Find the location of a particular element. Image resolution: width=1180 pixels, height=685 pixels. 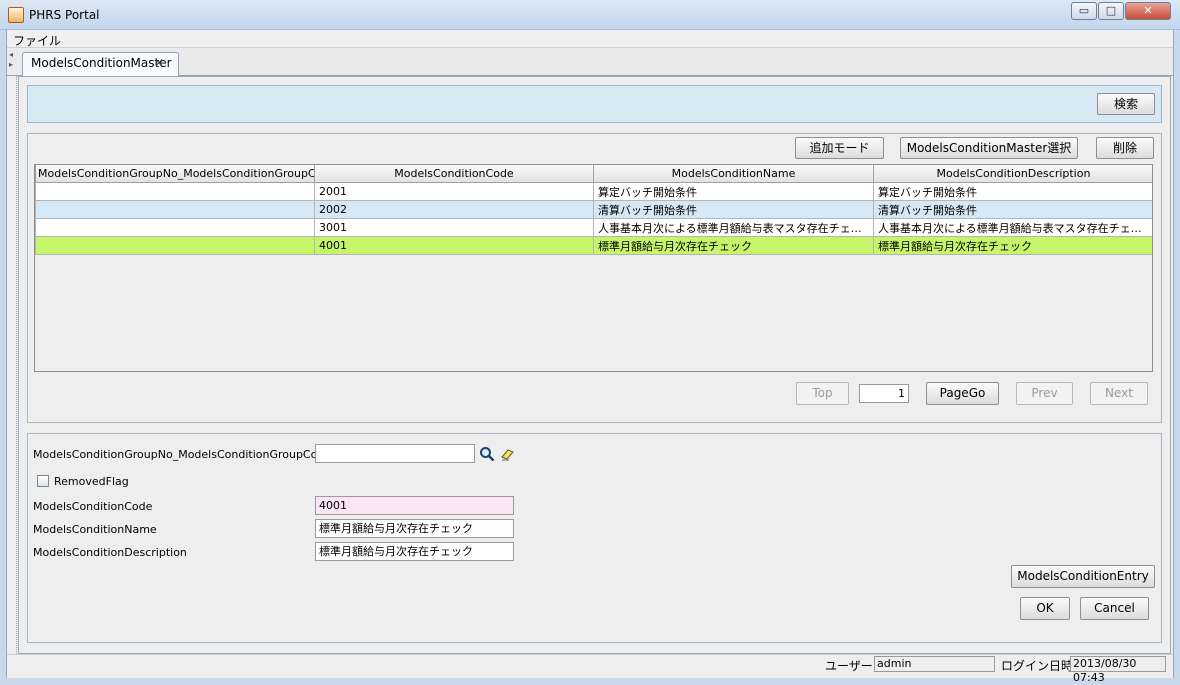

pager-prev-button: Prev is located at coordinates (1044, 393).